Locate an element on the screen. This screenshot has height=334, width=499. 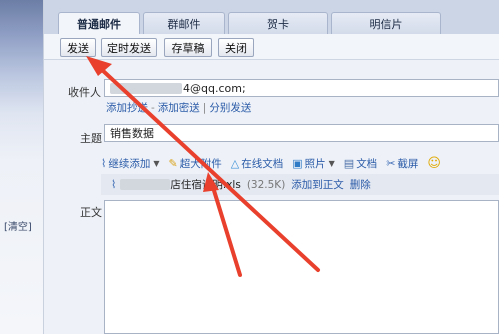
close-button: 关闭 is located at coordinates (236, 47).